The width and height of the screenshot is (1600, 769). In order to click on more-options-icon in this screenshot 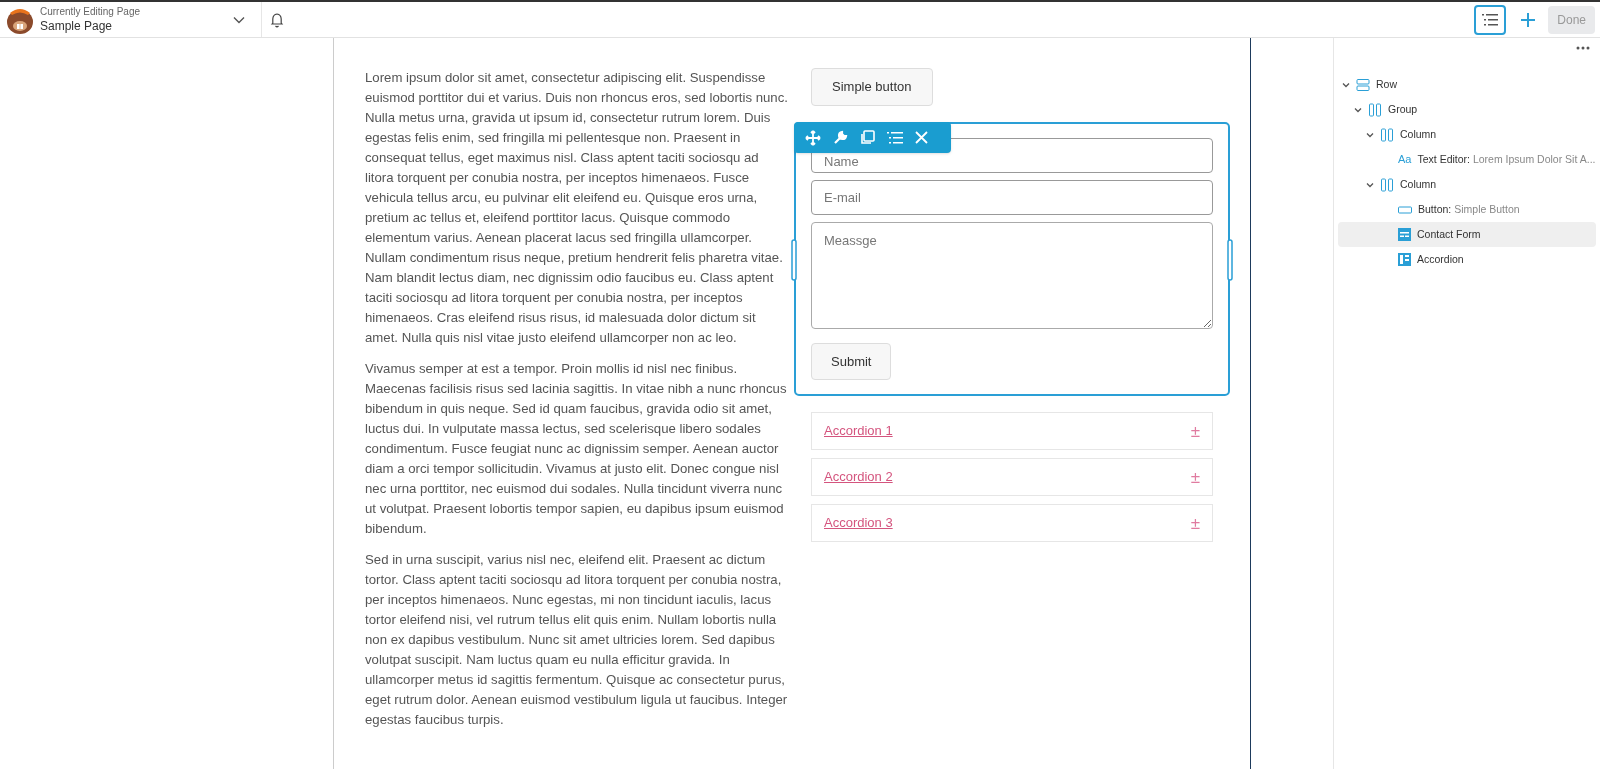, I will do `click(1583, 48)`.